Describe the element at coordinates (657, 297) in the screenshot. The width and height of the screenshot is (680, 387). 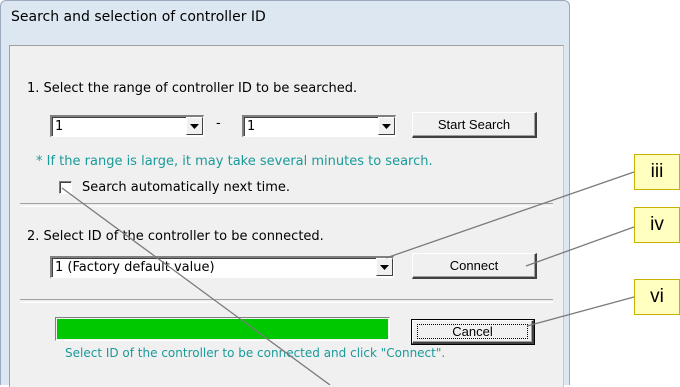
I see `callout-vi: vi` at that location.